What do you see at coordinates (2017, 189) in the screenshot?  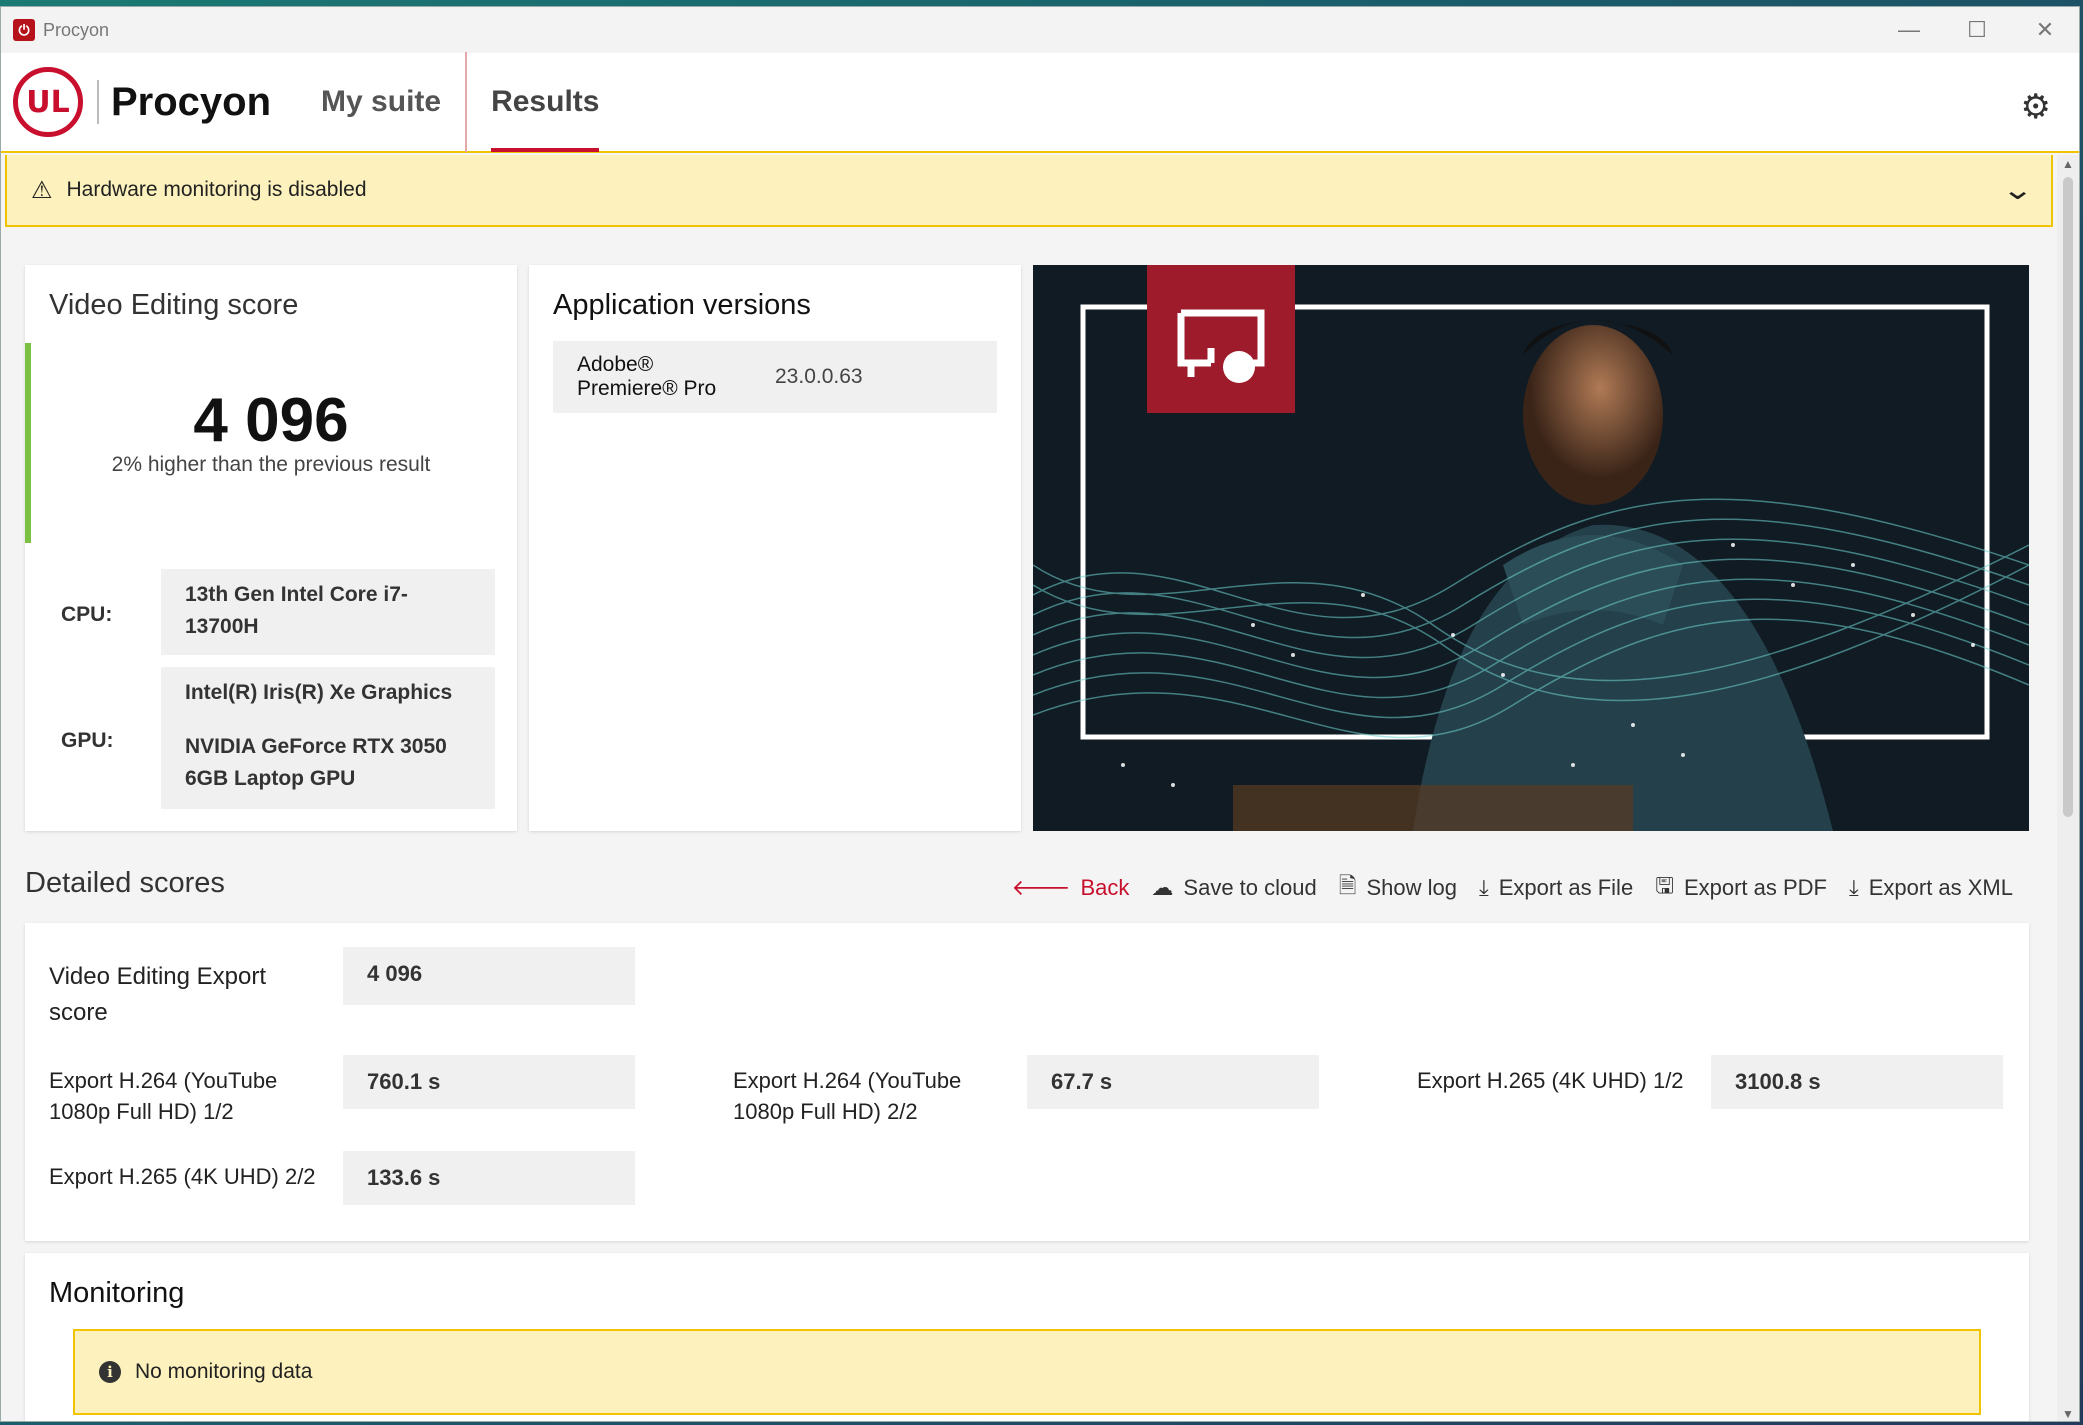 I see `chevron-down-icon: ⌄` at bounding box center [2017, 189].